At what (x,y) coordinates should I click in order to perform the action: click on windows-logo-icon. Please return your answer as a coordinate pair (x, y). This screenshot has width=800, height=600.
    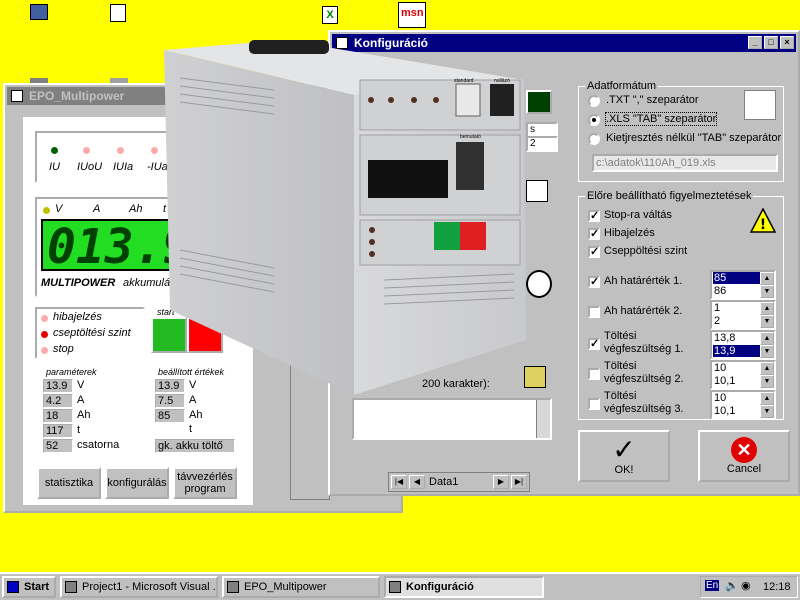
    Looking at the image, I should click on (13, 587).